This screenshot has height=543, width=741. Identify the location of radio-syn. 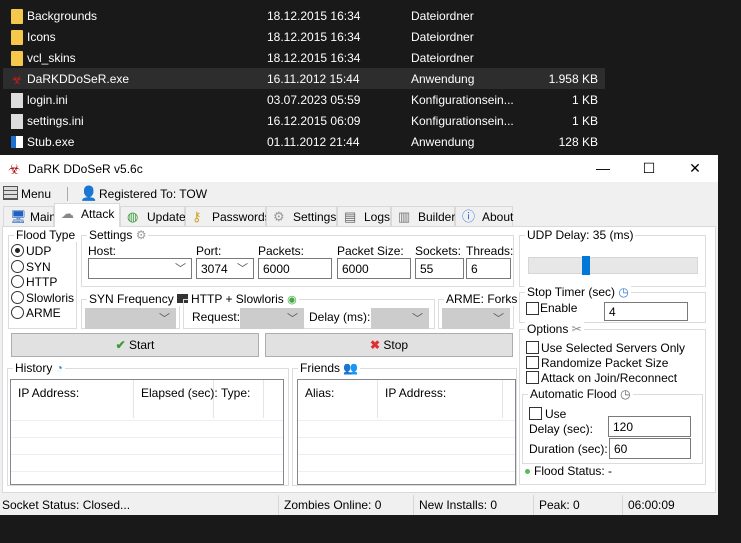
(17, 266).